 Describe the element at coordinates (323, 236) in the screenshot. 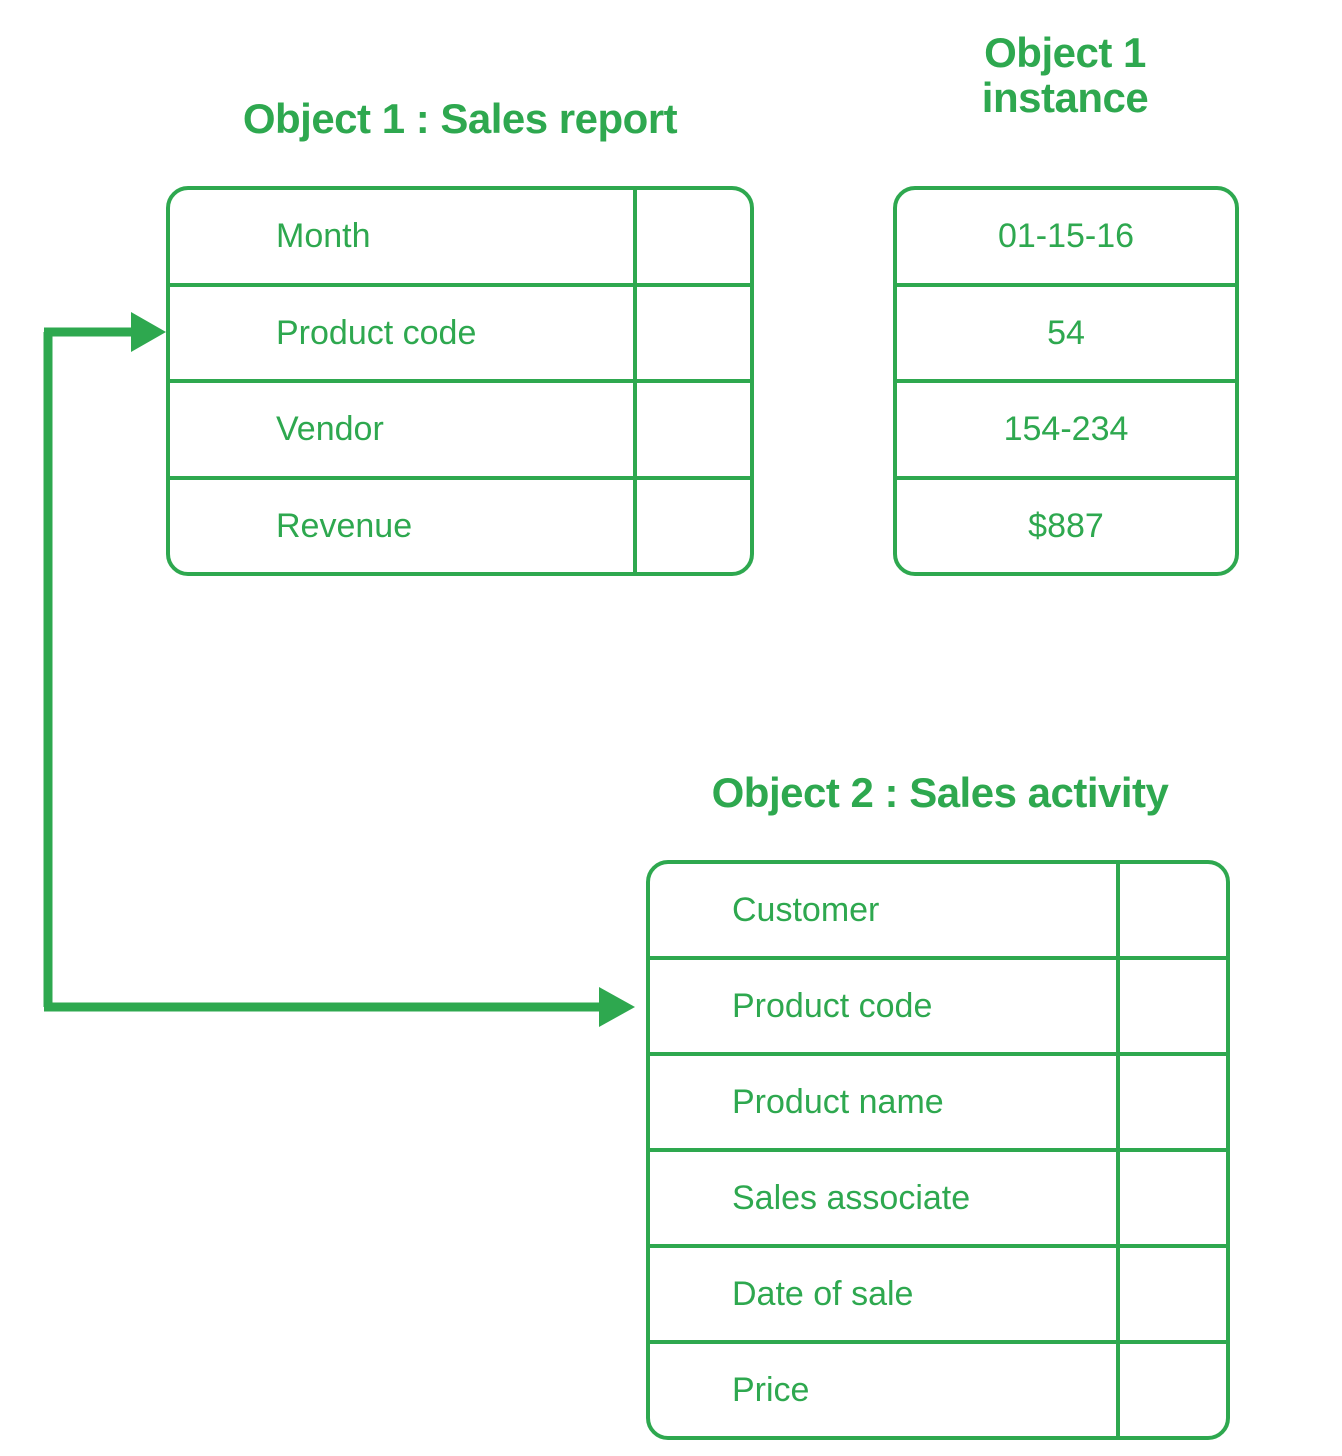

I see `field-label-month: Month` at that location.